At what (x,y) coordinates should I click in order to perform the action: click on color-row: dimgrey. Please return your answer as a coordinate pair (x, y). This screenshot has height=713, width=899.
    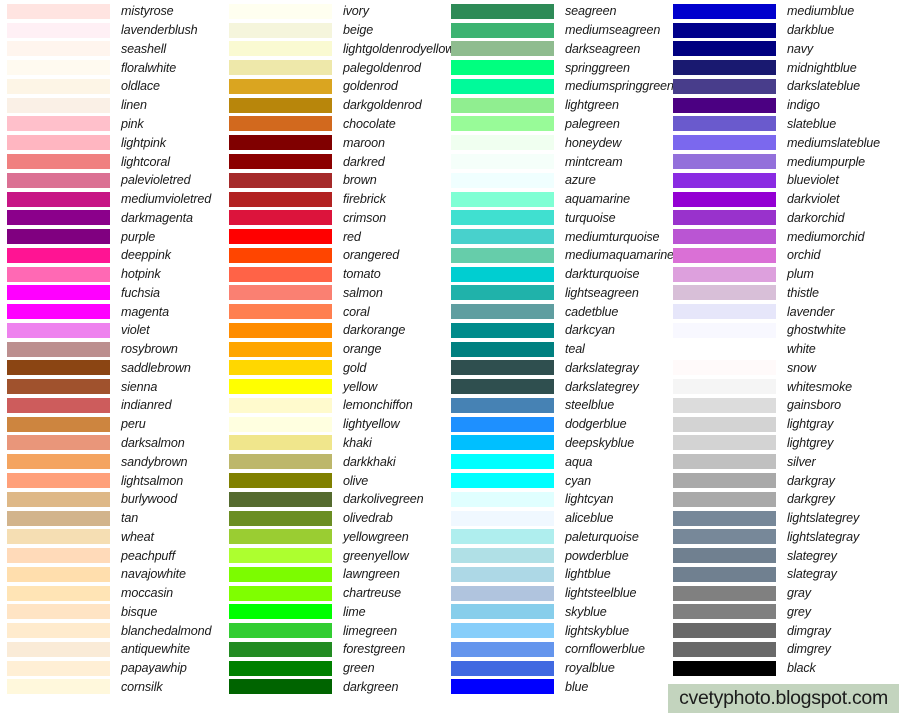
    Looking at the image, I should click on (782, 649).